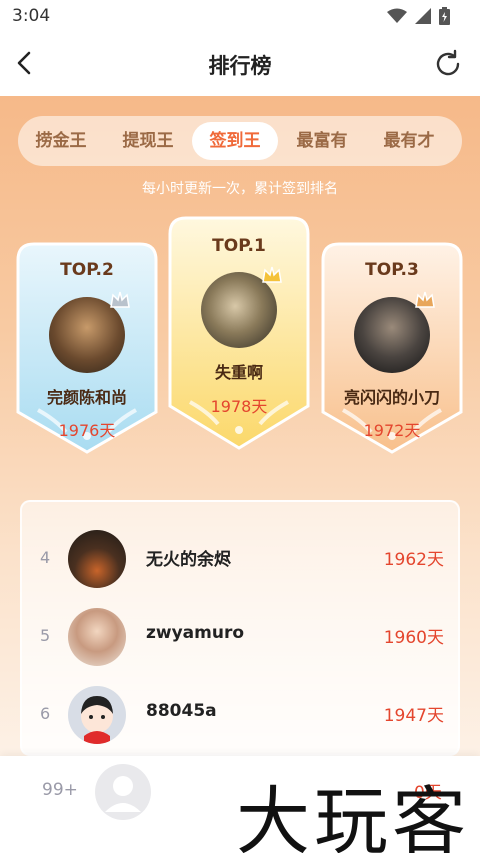  What do you see at coordinates (60, 790) in the screenshot?
I see `my-rank: 99+` at bounding box center [60, 790].